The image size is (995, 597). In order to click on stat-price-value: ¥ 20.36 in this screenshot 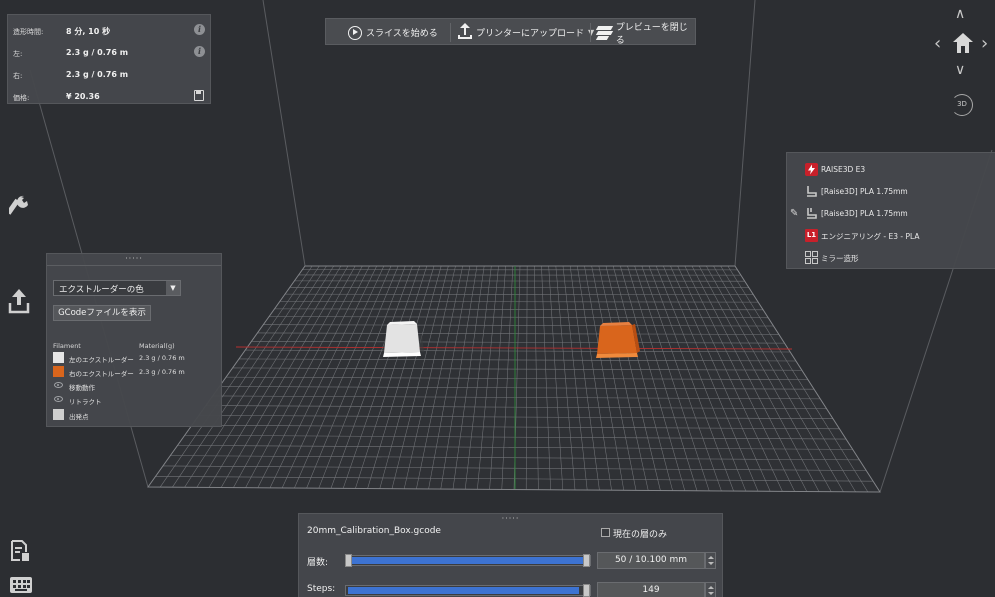, I will do `click(83, 96)`.